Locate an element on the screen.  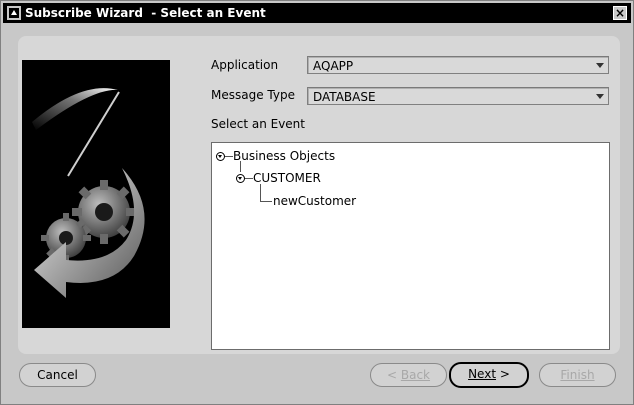
close-icon: × is located at coordinates (620, 13).